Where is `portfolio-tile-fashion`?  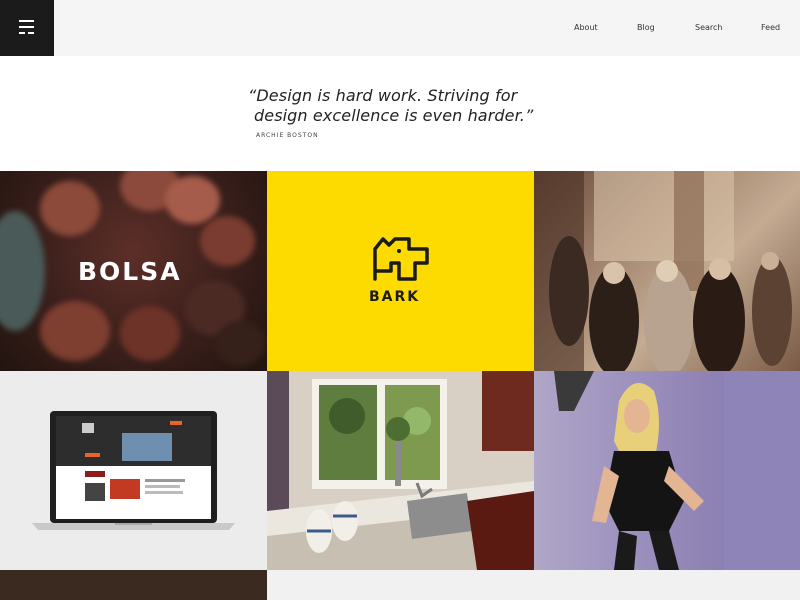 portfolio-tile-fashion is located at coordinates (667, 470).